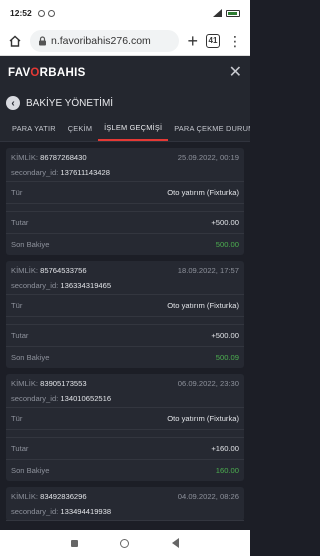  Describe the element at coordinates (13, 103) in the screenshot. I see `back-icon: ‹` at that location.